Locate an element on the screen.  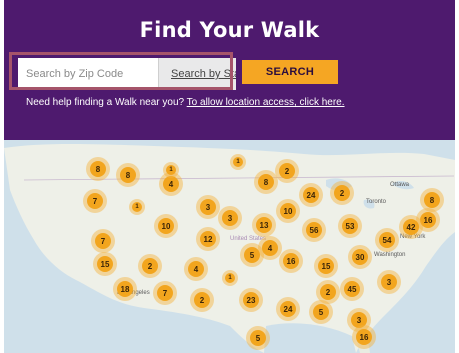
cluster-marker: 13 is located at coordinates (264, 225).